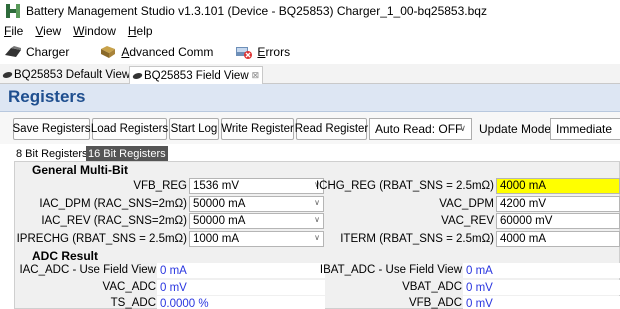 The image size is (620, 309). What do you see at coordinates (87, 270) in the screenshot?
I see `iac-adc-label: IAC_ADC - Use Field View` at bounding box center [87, 270].